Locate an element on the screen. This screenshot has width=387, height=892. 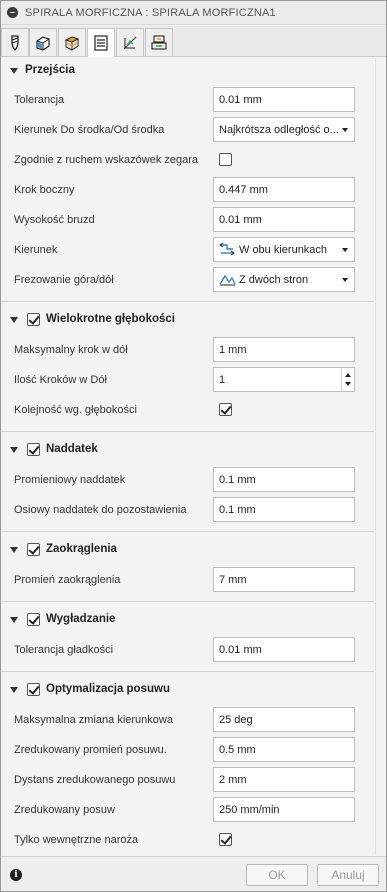
section-wielokrotne-header: Wielokrotne głębokości is located at coordinates (187, 320).